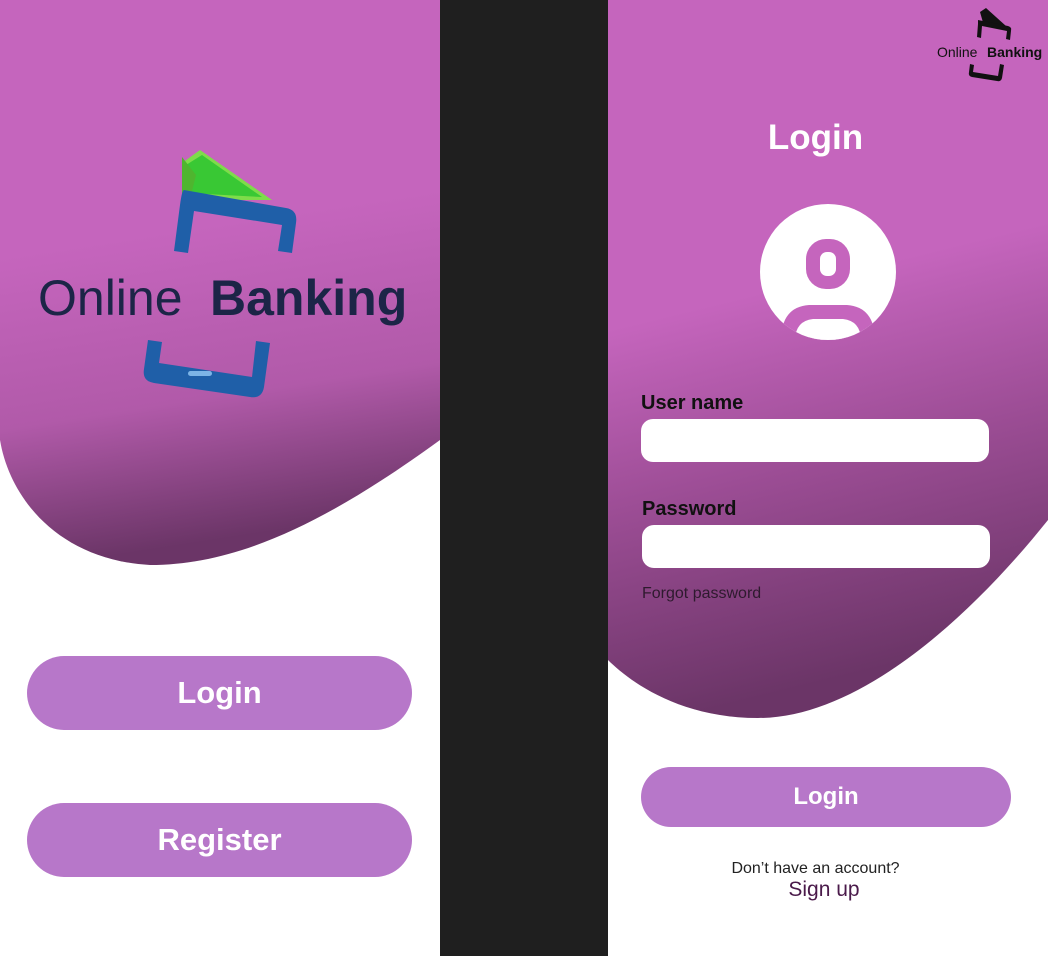 The width and height of the screenshot is (1048, 956). What do you see at coordinates (957, 52) in the screenshot?
I see `corner-logo-word-online: Online` at bounding box center [957, 52].